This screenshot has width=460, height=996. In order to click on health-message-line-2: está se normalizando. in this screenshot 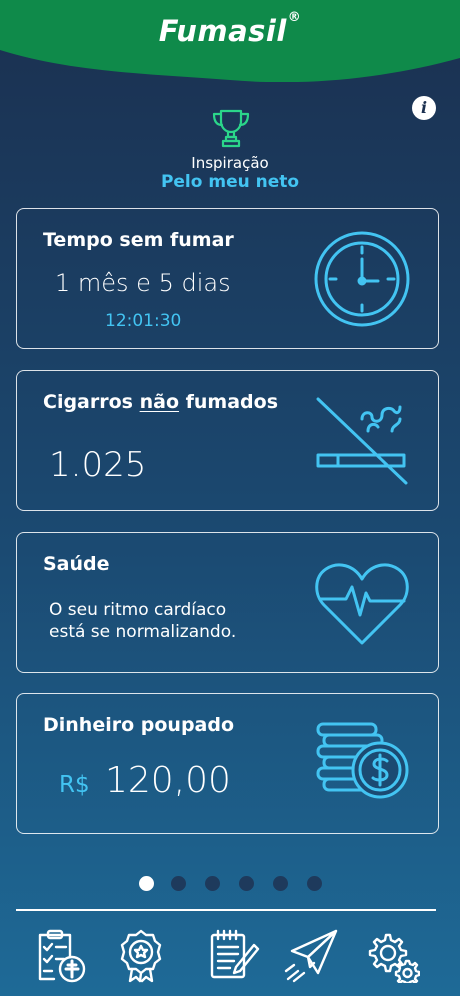, I will do `click(143, 632)`.